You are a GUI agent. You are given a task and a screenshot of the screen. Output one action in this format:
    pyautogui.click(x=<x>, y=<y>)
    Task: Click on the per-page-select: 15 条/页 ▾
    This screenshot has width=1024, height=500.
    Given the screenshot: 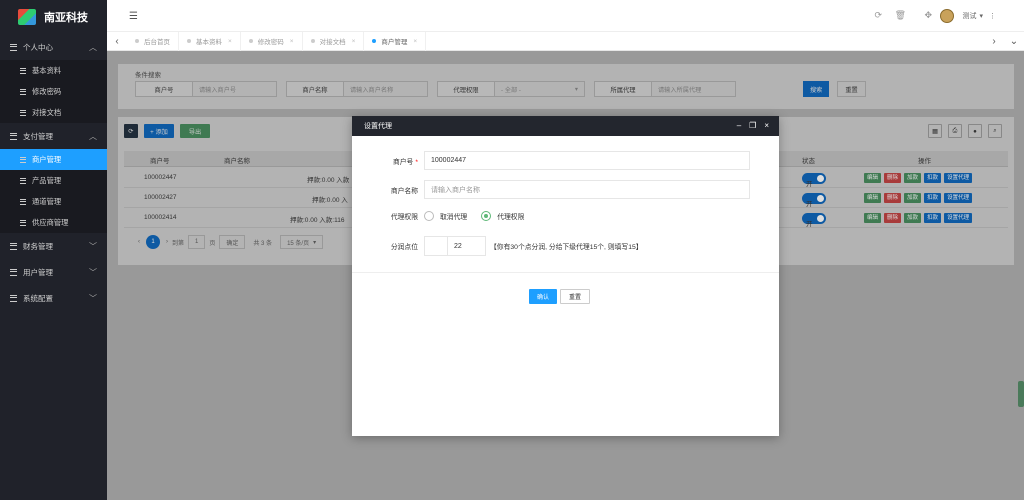 What is the action you would take?
    pyautogui.click(x=302, y=242)
    